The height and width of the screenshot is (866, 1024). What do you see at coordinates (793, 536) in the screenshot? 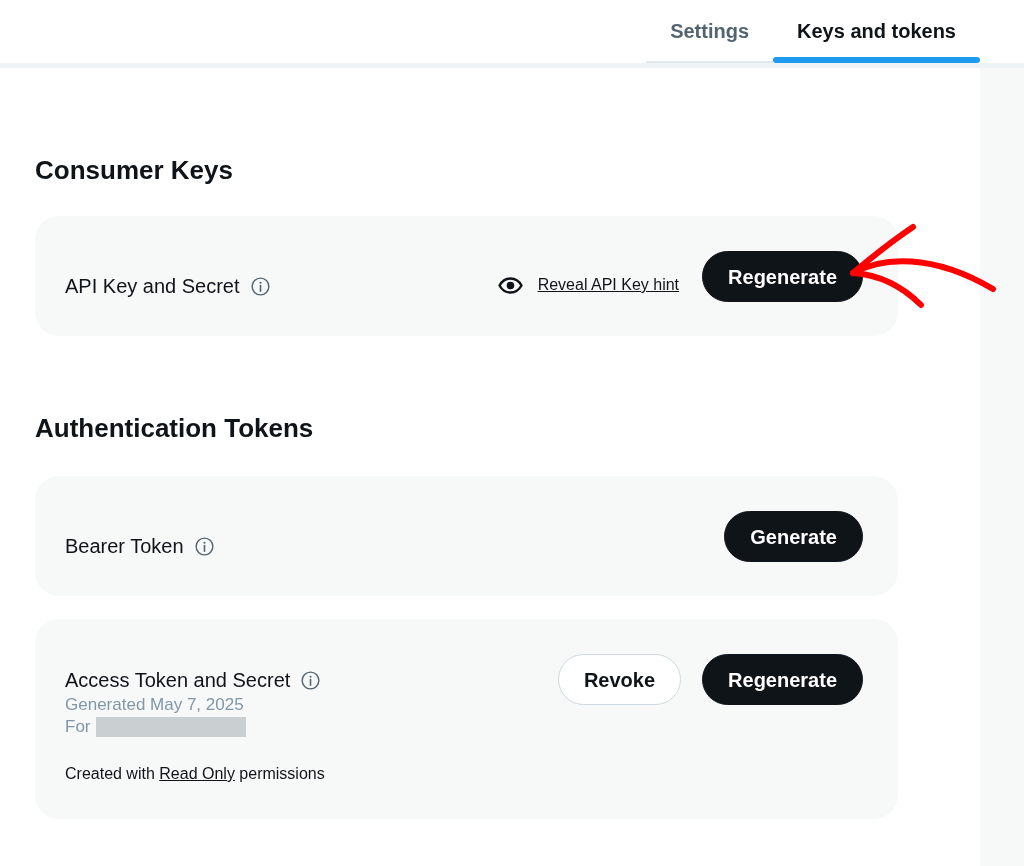
I see `generate-button: Generate` at bounding box center [793, 536].